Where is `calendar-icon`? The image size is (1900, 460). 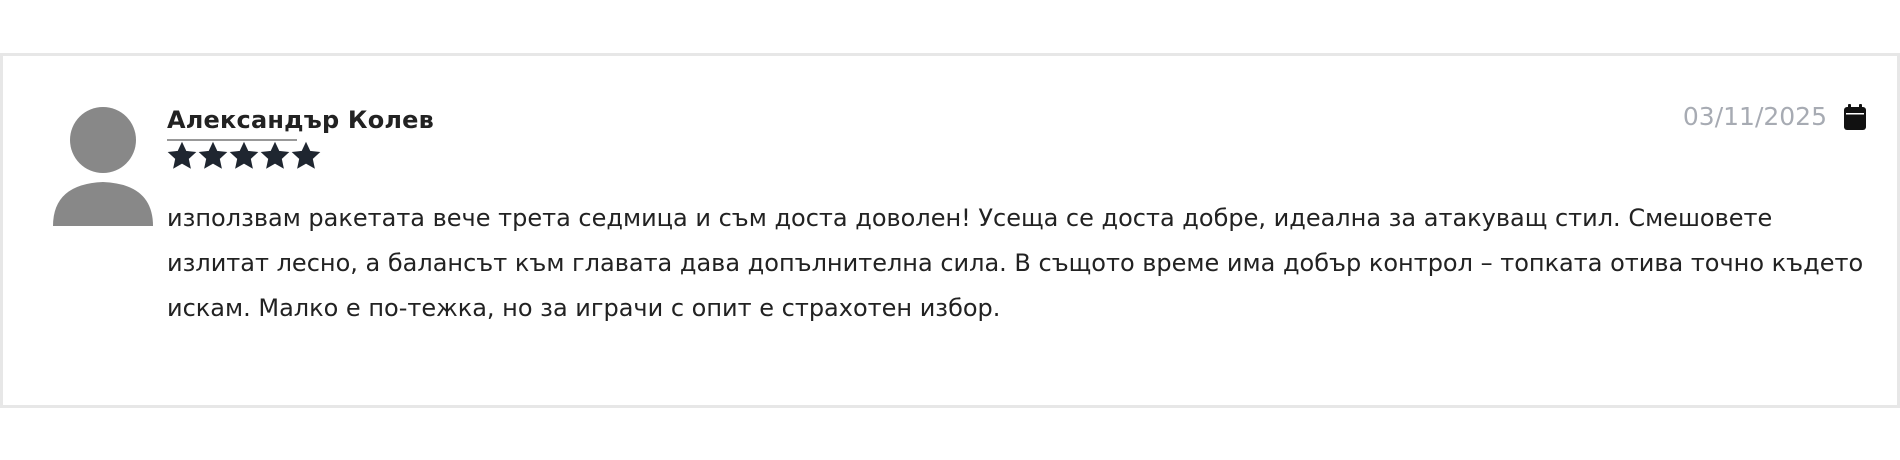
calendar-icon is located at coordinates (1855, 116).